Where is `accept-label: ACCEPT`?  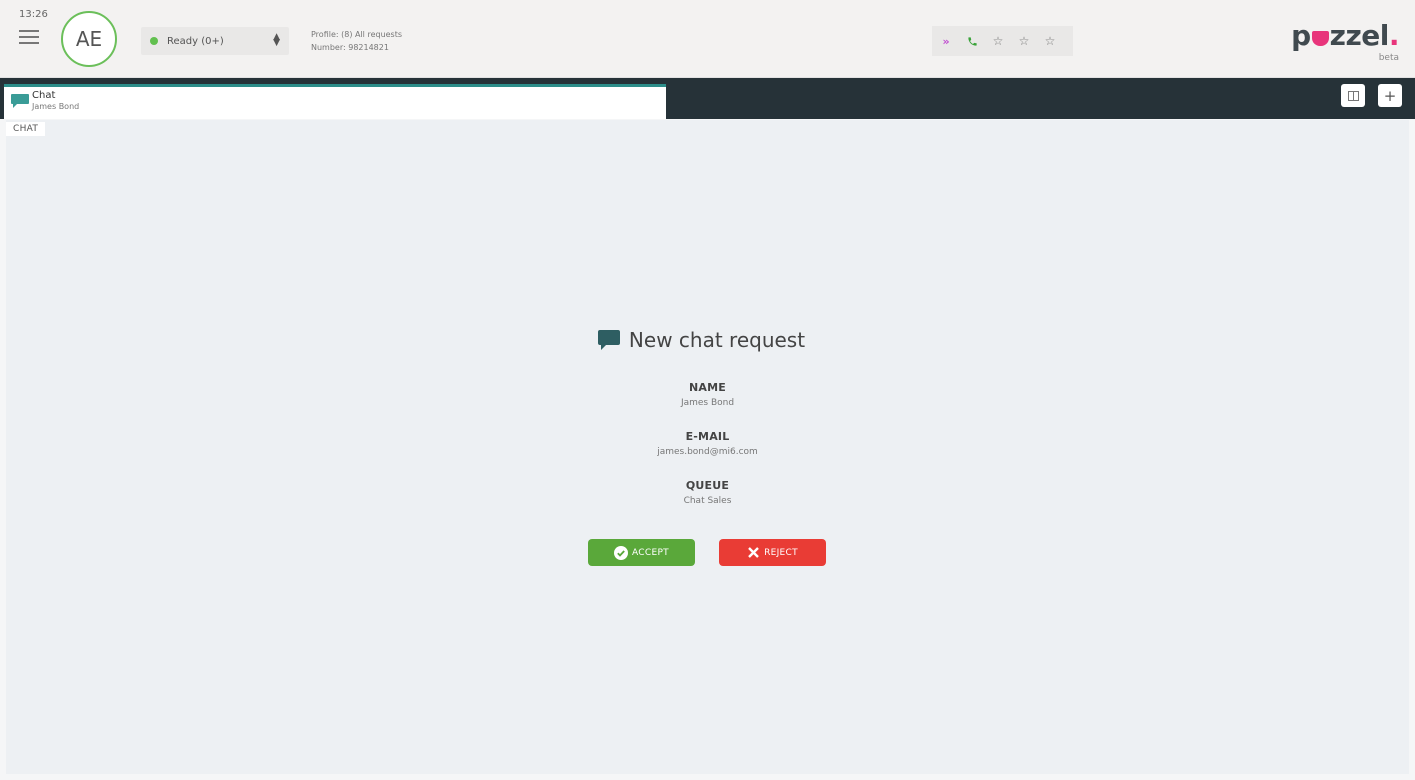
accept-label: ACCEPT is located at coordinates (650, 552).